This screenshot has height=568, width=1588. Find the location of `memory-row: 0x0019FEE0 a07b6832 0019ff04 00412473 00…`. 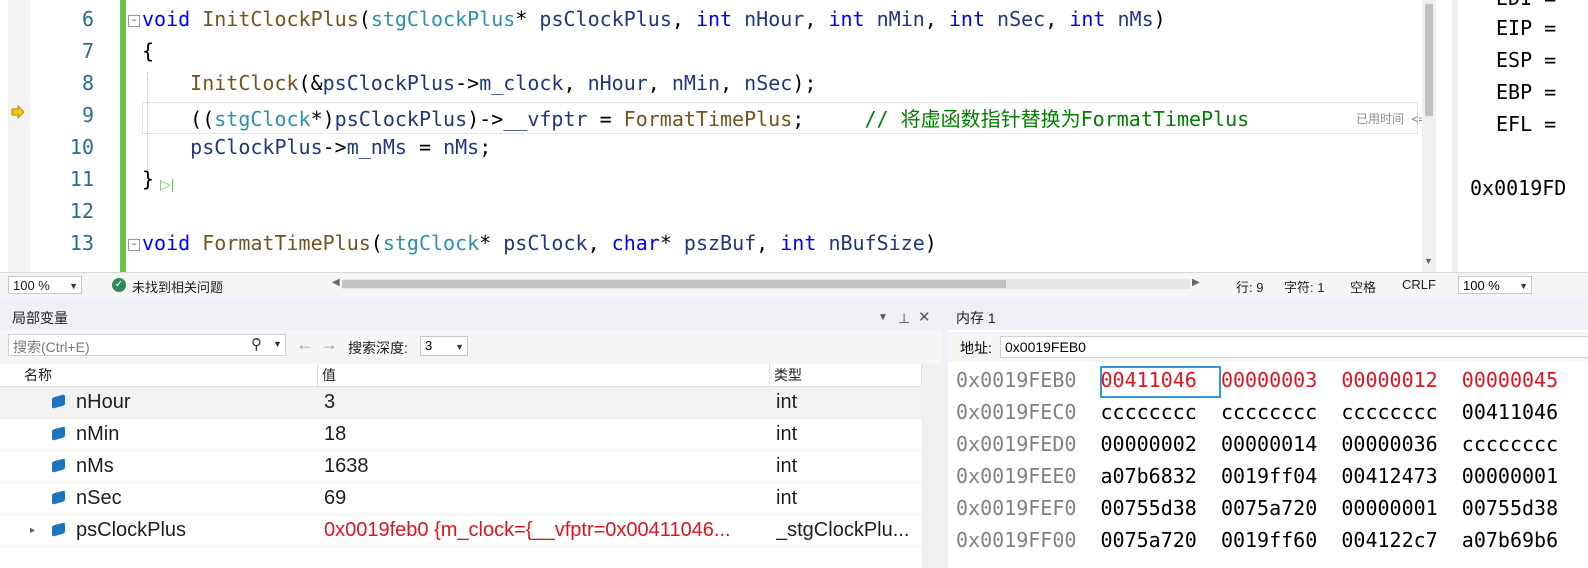

memory-row: 0x0019FEE0 a07b6832 0019ff04 00412473 00… is located at coordinates (1257, 476).